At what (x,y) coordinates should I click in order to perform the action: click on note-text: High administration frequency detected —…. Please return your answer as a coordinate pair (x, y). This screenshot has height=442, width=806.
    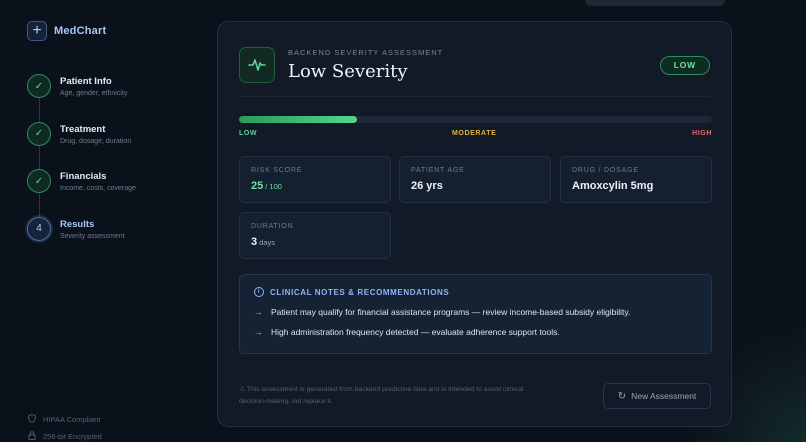
    Looking at the image, I should click on (415, 332).